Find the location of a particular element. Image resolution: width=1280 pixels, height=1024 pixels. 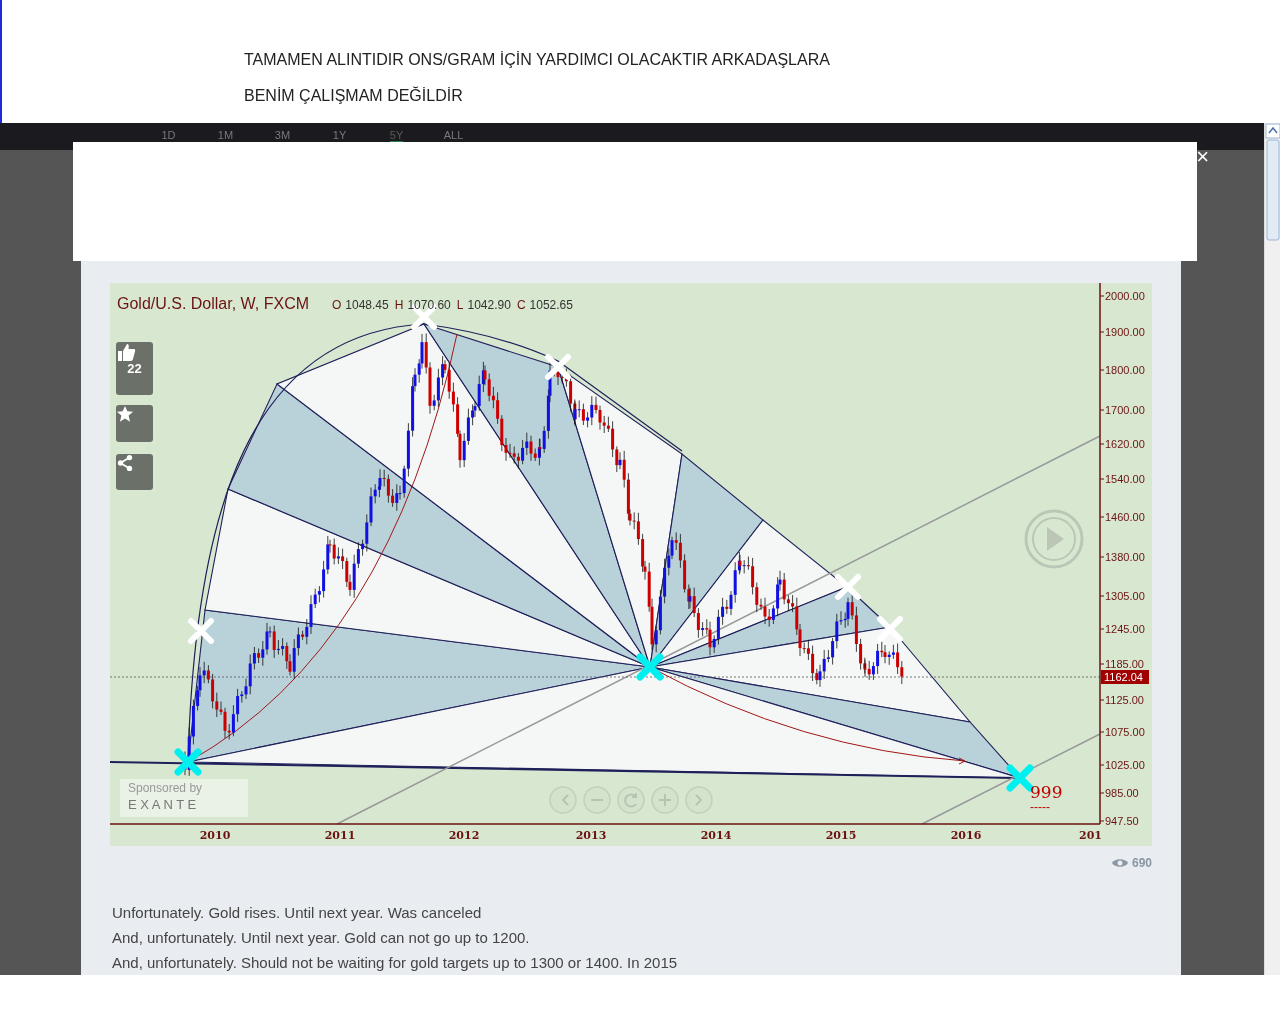

chevron-left-icon is located at coordinates (563, 800).